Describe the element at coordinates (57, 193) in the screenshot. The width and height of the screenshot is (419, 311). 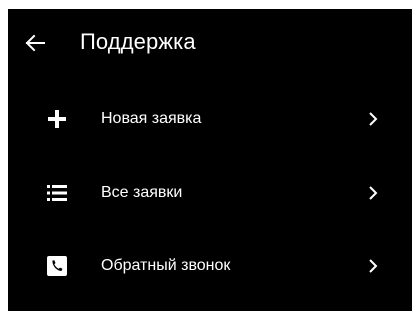
I see `list-icon` at that location.